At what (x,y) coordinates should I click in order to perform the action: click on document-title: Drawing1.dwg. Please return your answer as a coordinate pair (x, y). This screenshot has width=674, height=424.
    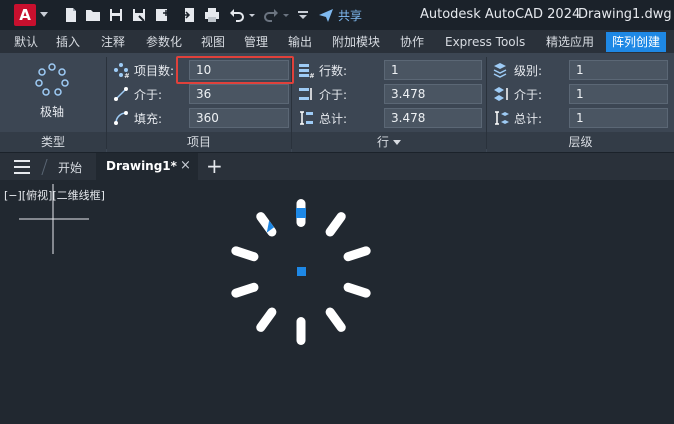
    Looking at the image, I should click on (625, 14).